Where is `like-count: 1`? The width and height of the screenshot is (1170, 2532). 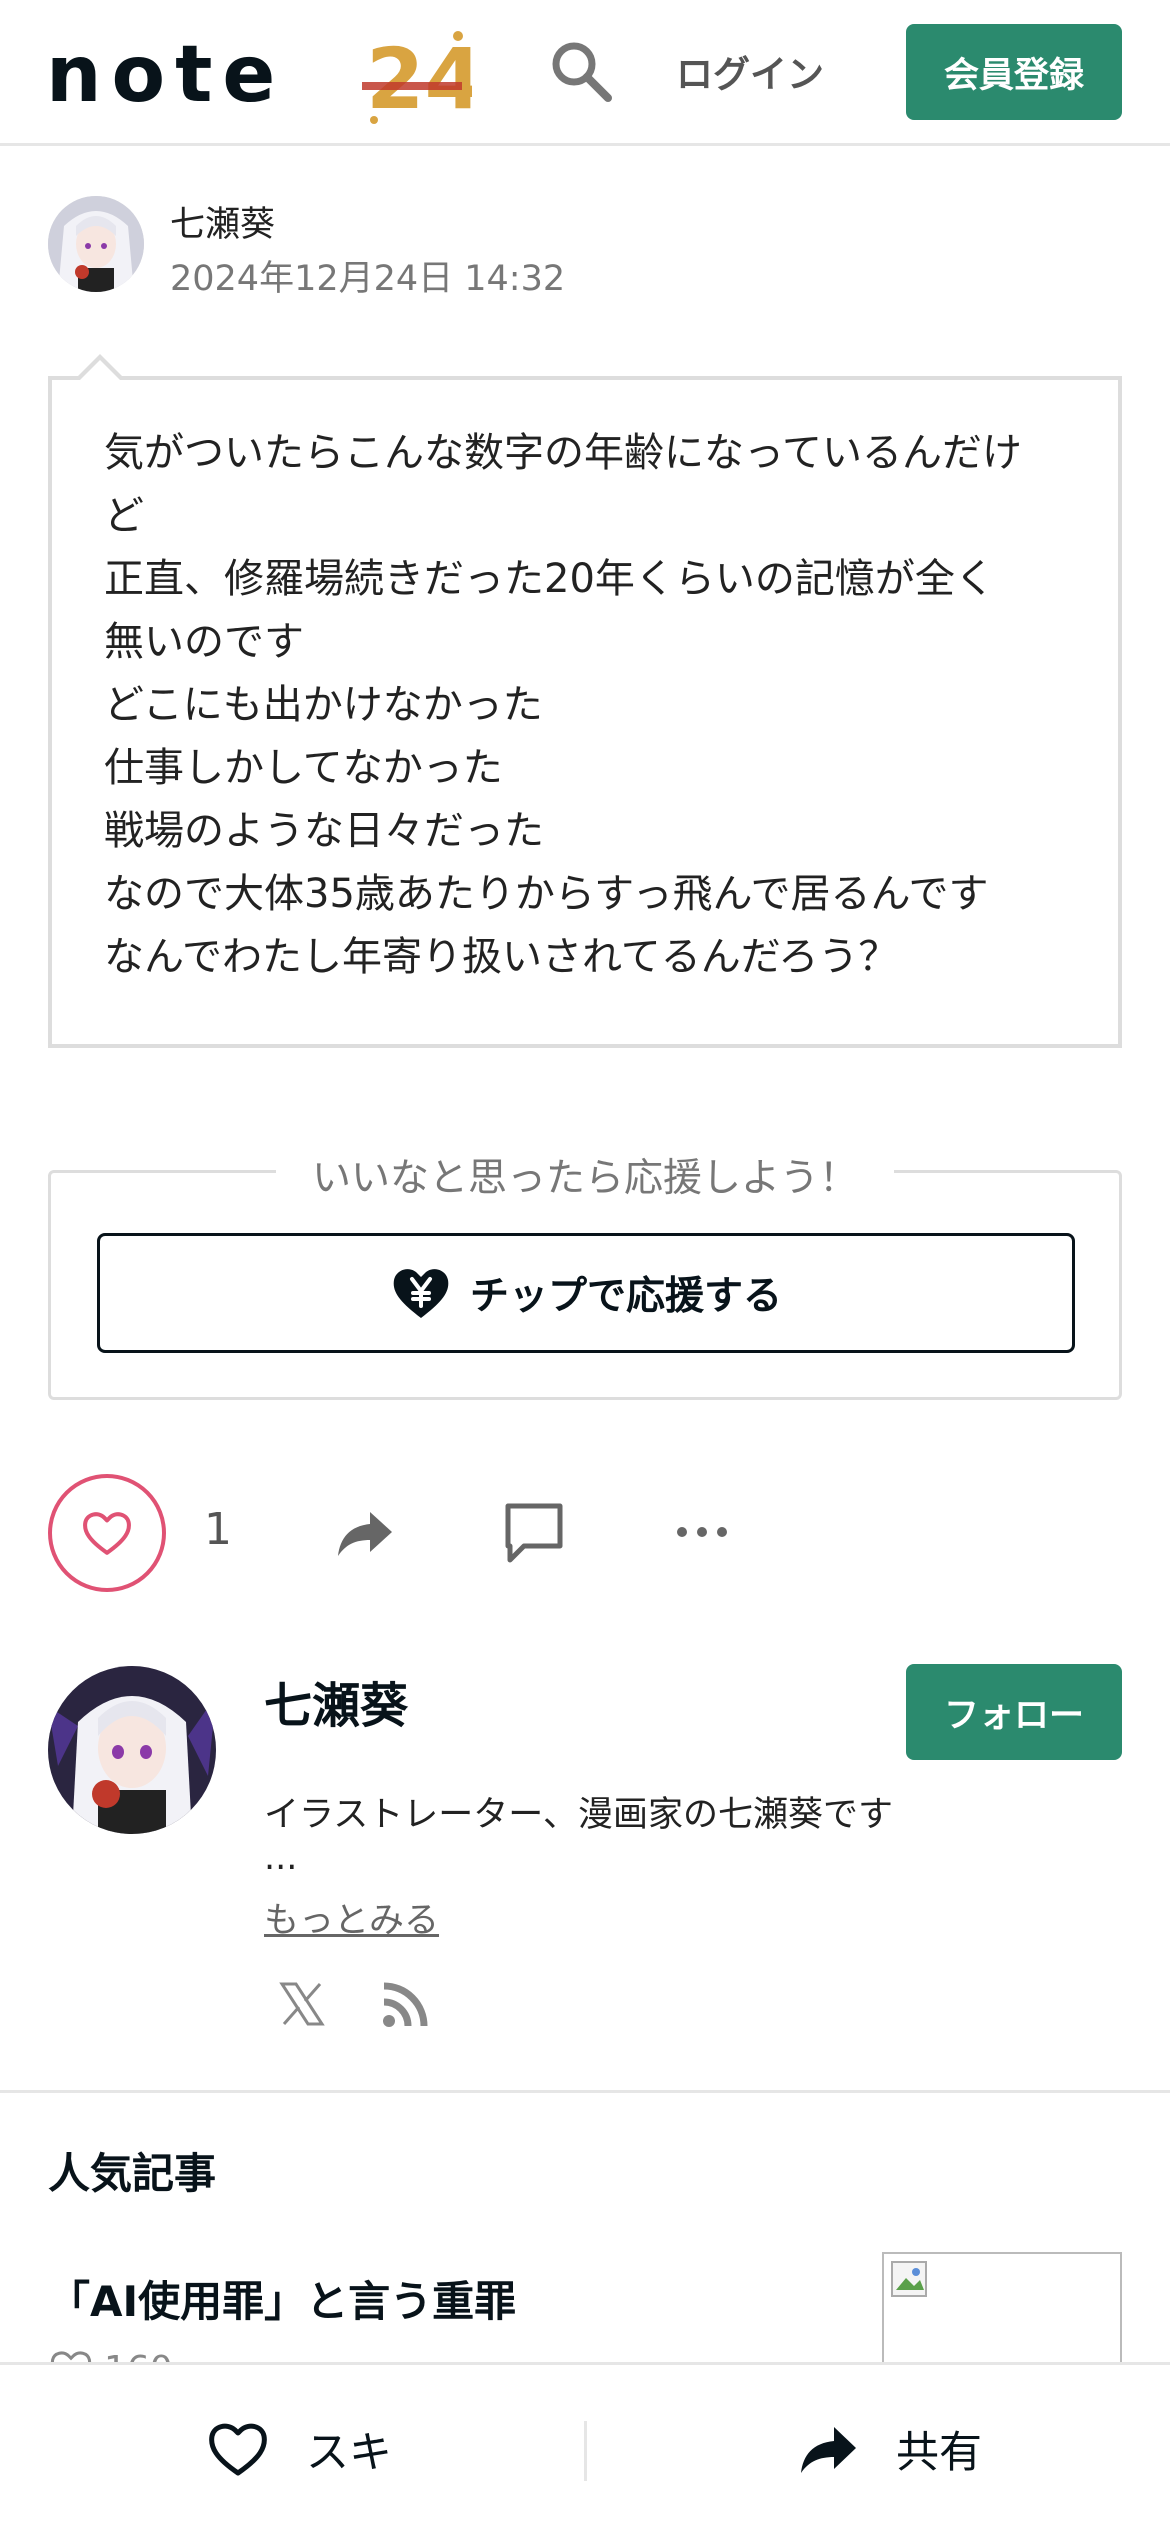 like-count: 1 is located at coordinates (218, 1529).